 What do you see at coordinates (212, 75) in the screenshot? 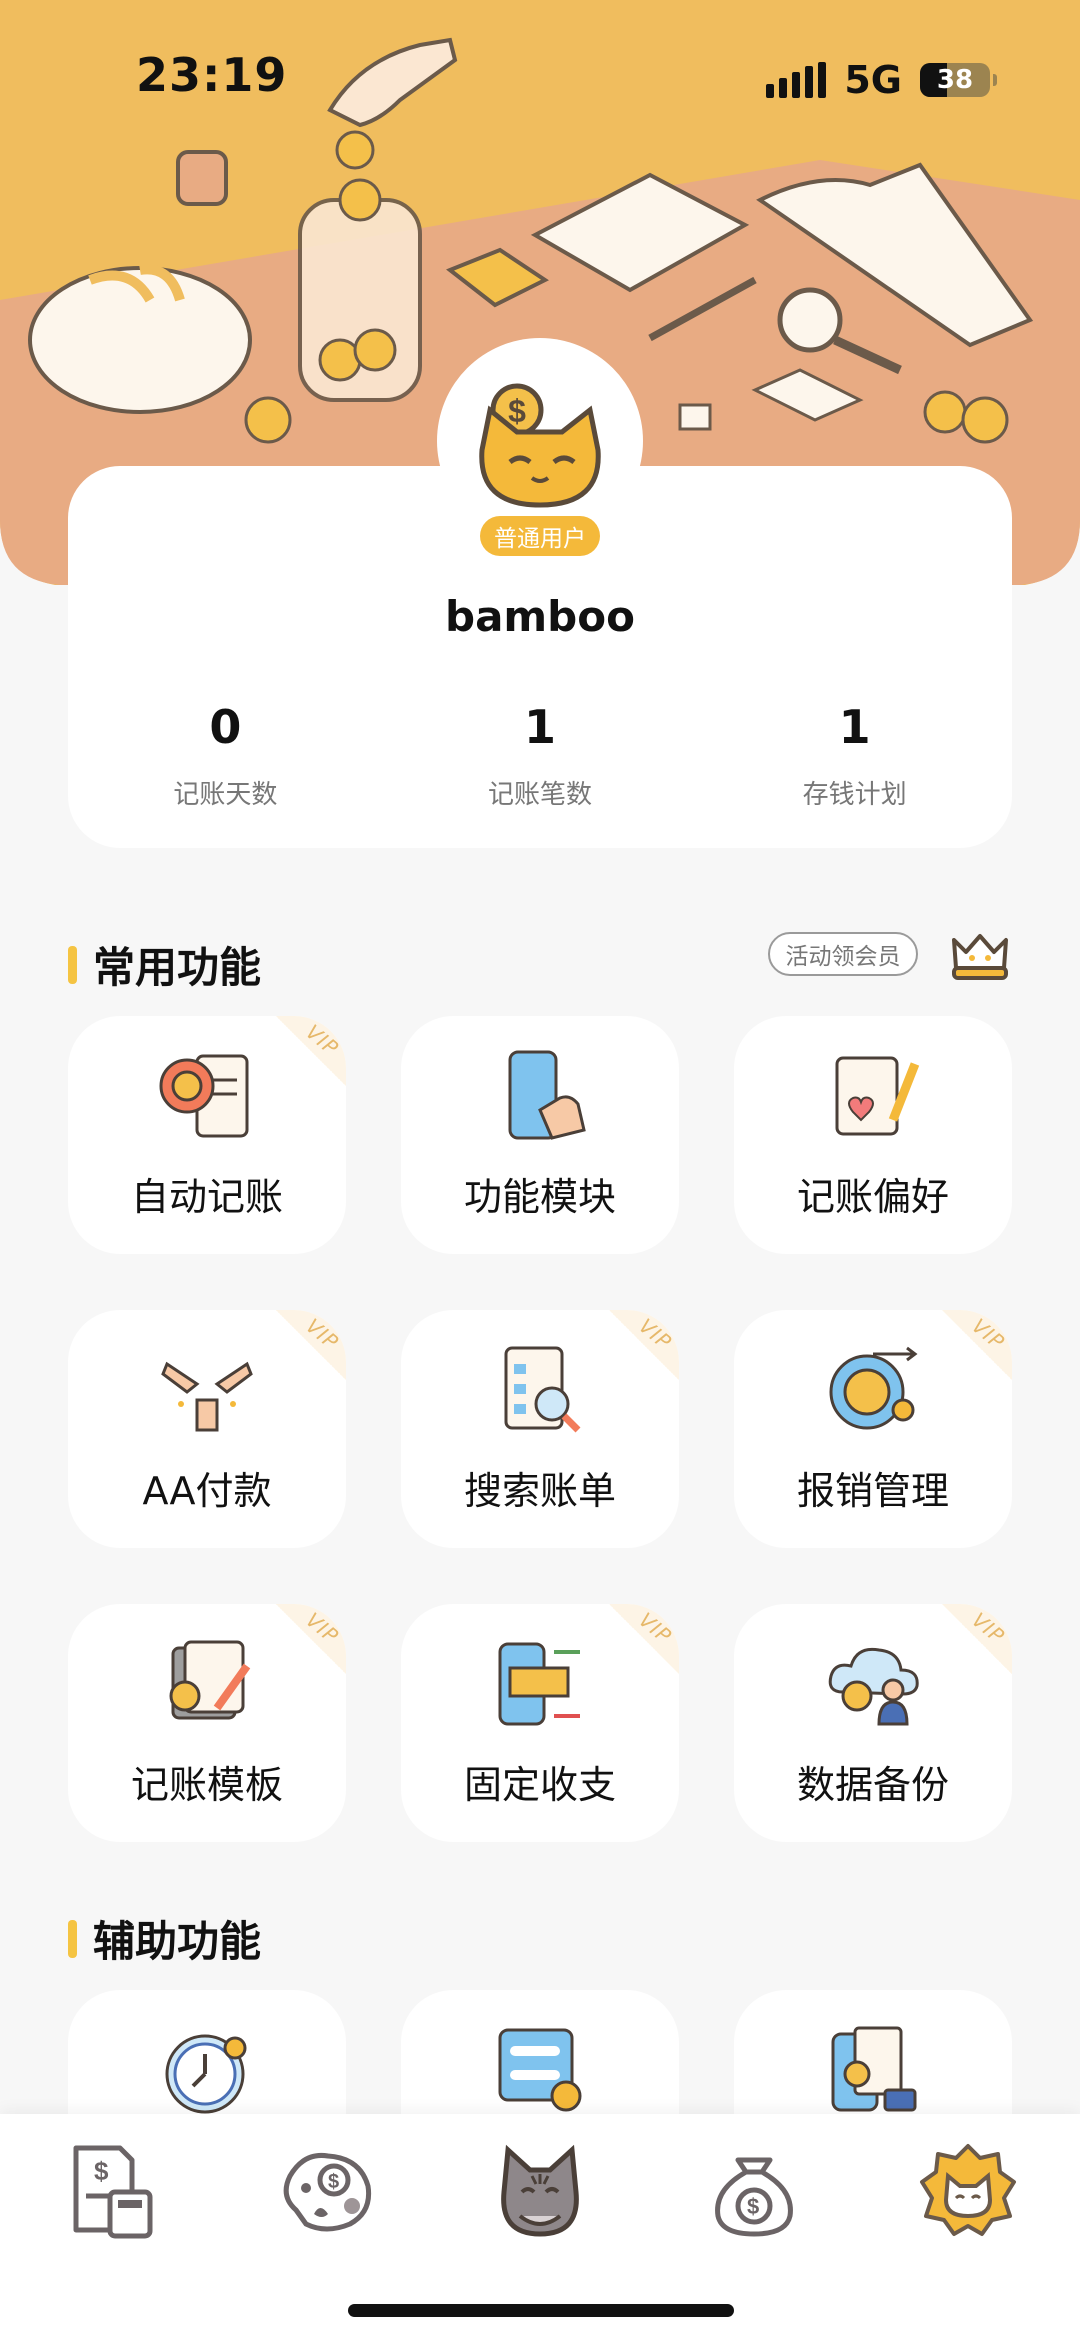
I see `status-time: 23:19` at bounding box center [212, 75].